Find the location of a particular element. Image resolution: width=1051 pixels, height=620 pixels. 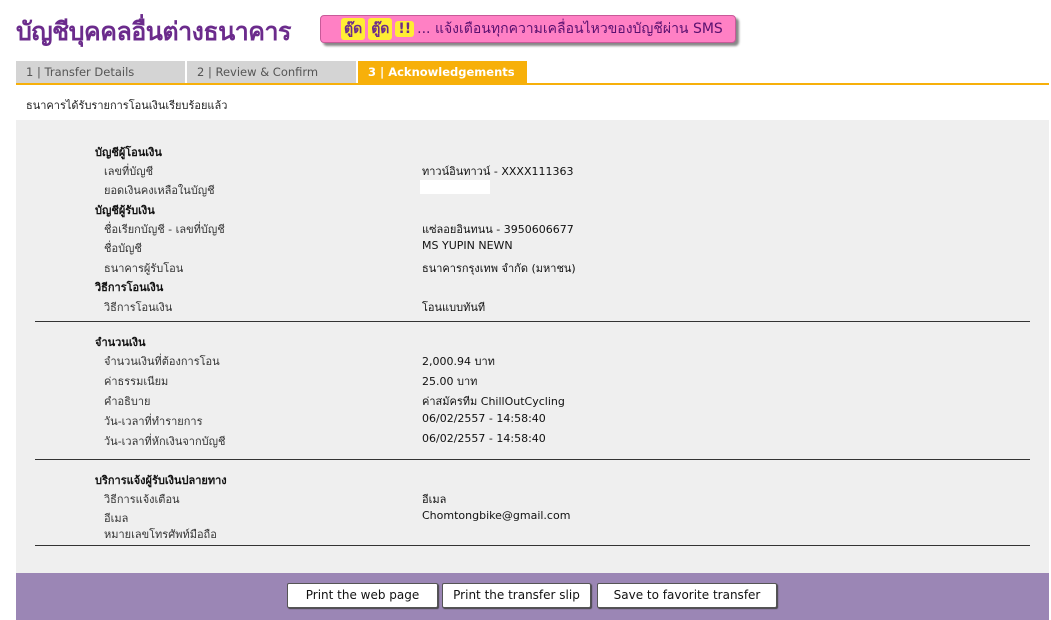

transfer-method-label: วิธีการโอนเงิน is located at coordinates (138, 307).